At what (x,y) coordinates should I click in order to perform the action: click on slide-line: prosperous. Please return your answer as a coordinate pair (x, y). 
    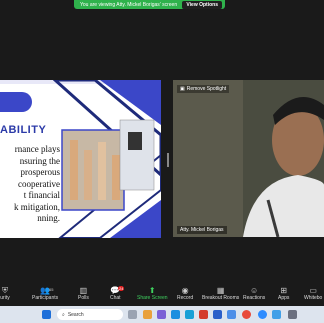
    Looking at the image, I should click on (40, 172).